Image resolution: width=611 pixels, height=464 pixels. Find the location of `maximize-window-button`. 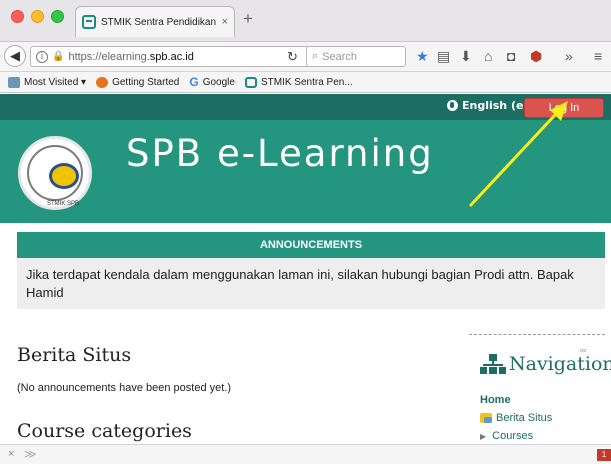

maximize-window-button is located at coordinates (57, 16).